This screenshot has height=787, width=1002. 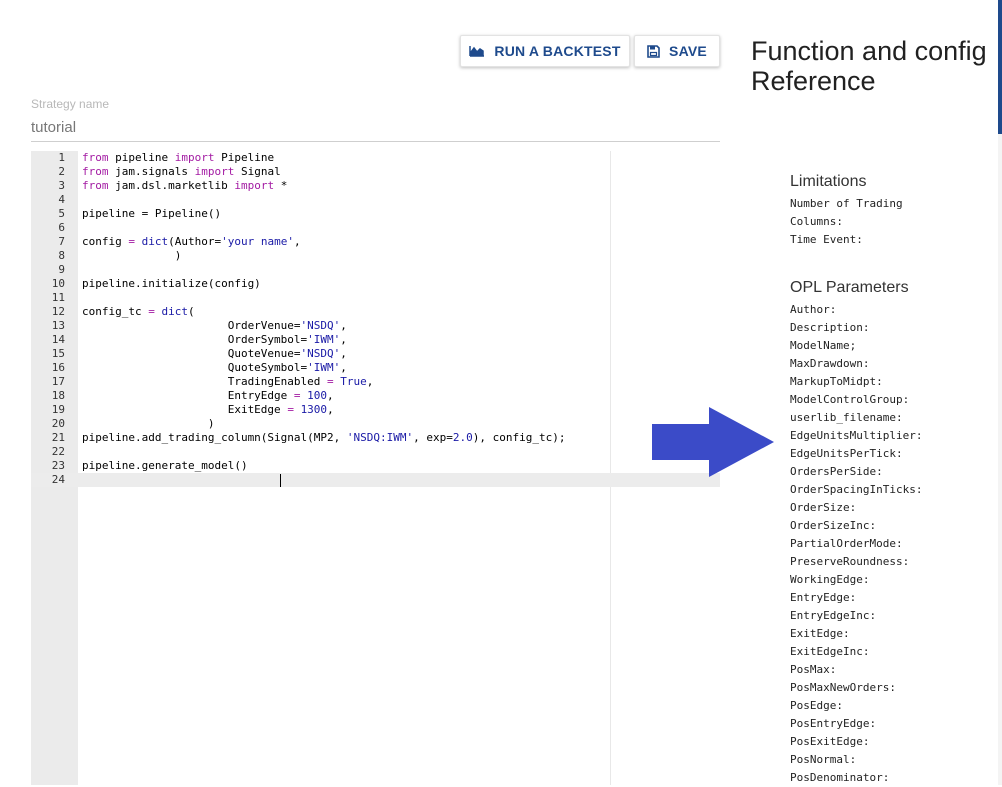 What do you see at coordinates (375, 242) in the screenshot?
I see `code-line: 7 config = dict(Author='your name',` at bounding box center [375, 242].